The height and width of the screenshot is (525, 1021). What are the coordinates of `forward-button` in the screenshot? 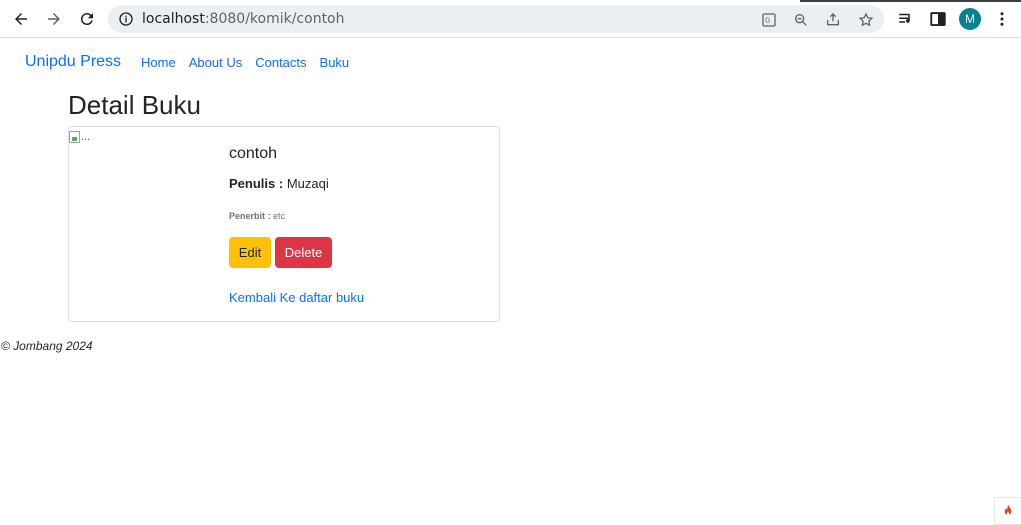 It's located at (54, 19).